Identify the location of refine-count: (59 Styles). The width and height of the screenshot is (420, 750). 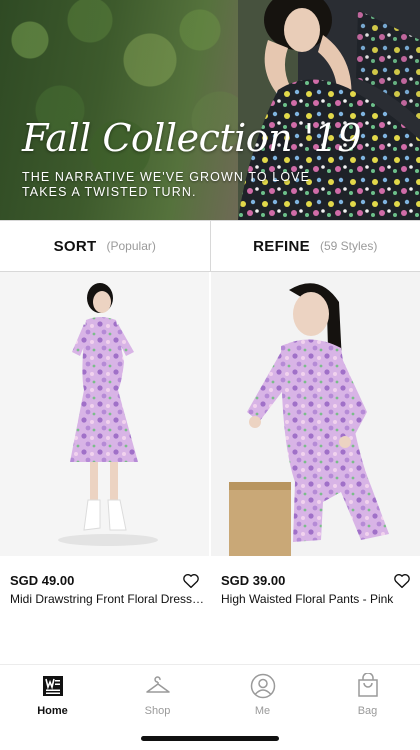
(348, 246).